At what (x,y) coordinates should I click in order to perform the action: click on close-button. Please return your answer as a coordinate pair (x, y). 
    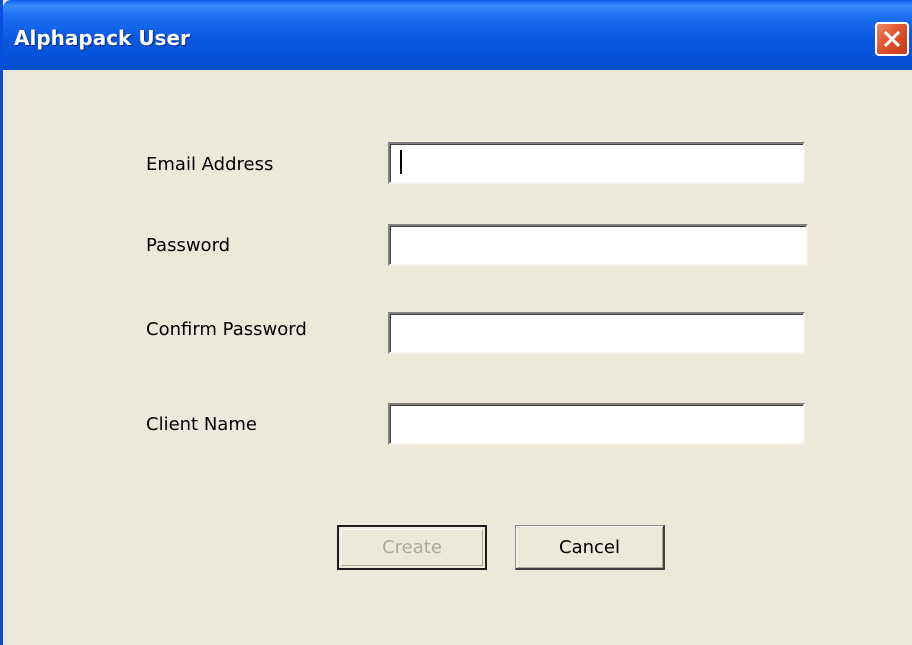
    Looking at the image, I should click on (892, 39).